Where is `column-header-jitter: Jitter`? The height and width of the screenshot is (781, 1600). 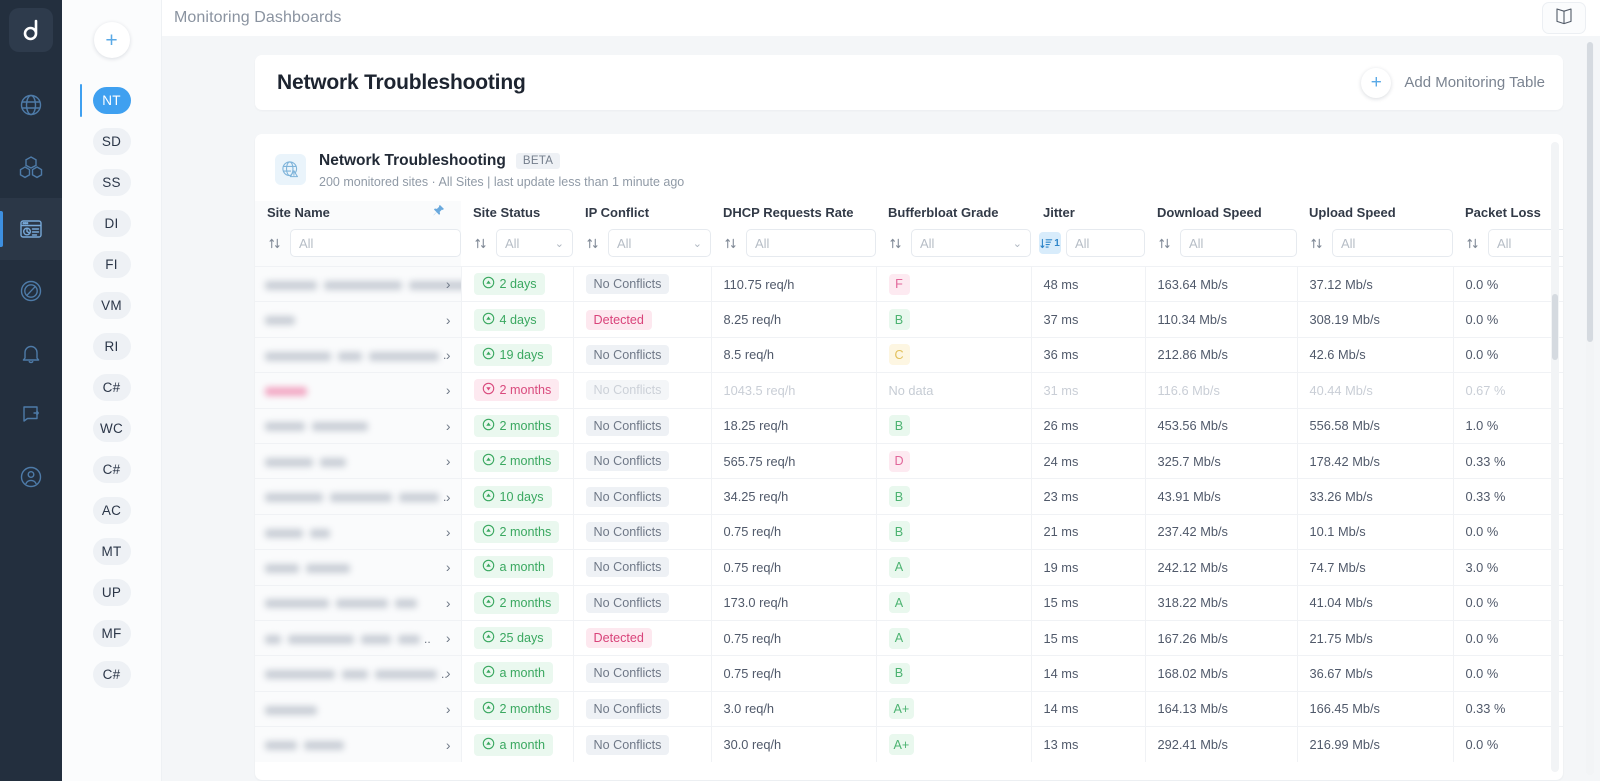 column-header-jitter: Jitter is located at coordinates (1088, 215).